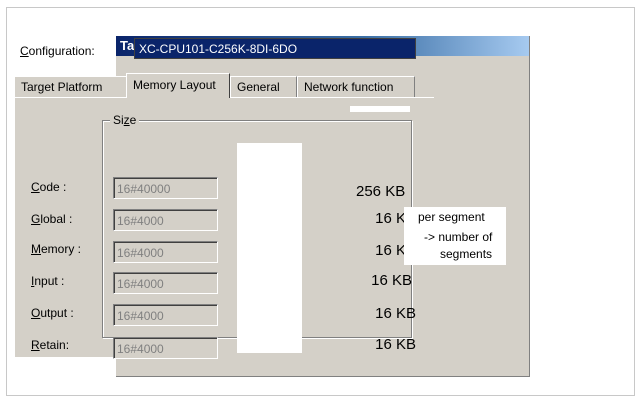  What do you see at coordinates (36, 219) in the screenshot?
I see `global-label-accesskey: G` at bounding box center [36, 219].